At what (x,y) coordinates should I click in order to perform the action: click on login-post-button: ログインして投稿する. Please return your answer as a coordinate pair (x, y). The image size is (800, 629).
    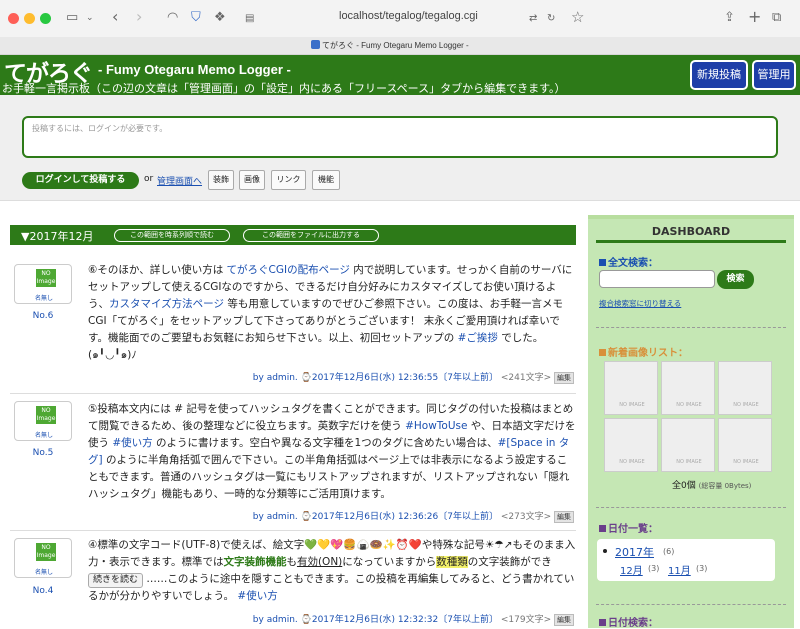
    Looking at the image, I should click on (80, 180).